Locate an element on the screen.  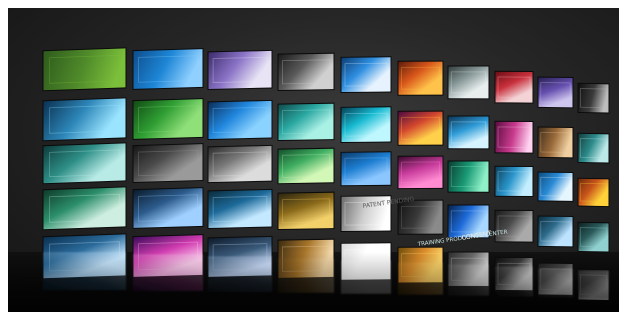
tile-surface-r1-c5 is located at coordinates (366, 75).